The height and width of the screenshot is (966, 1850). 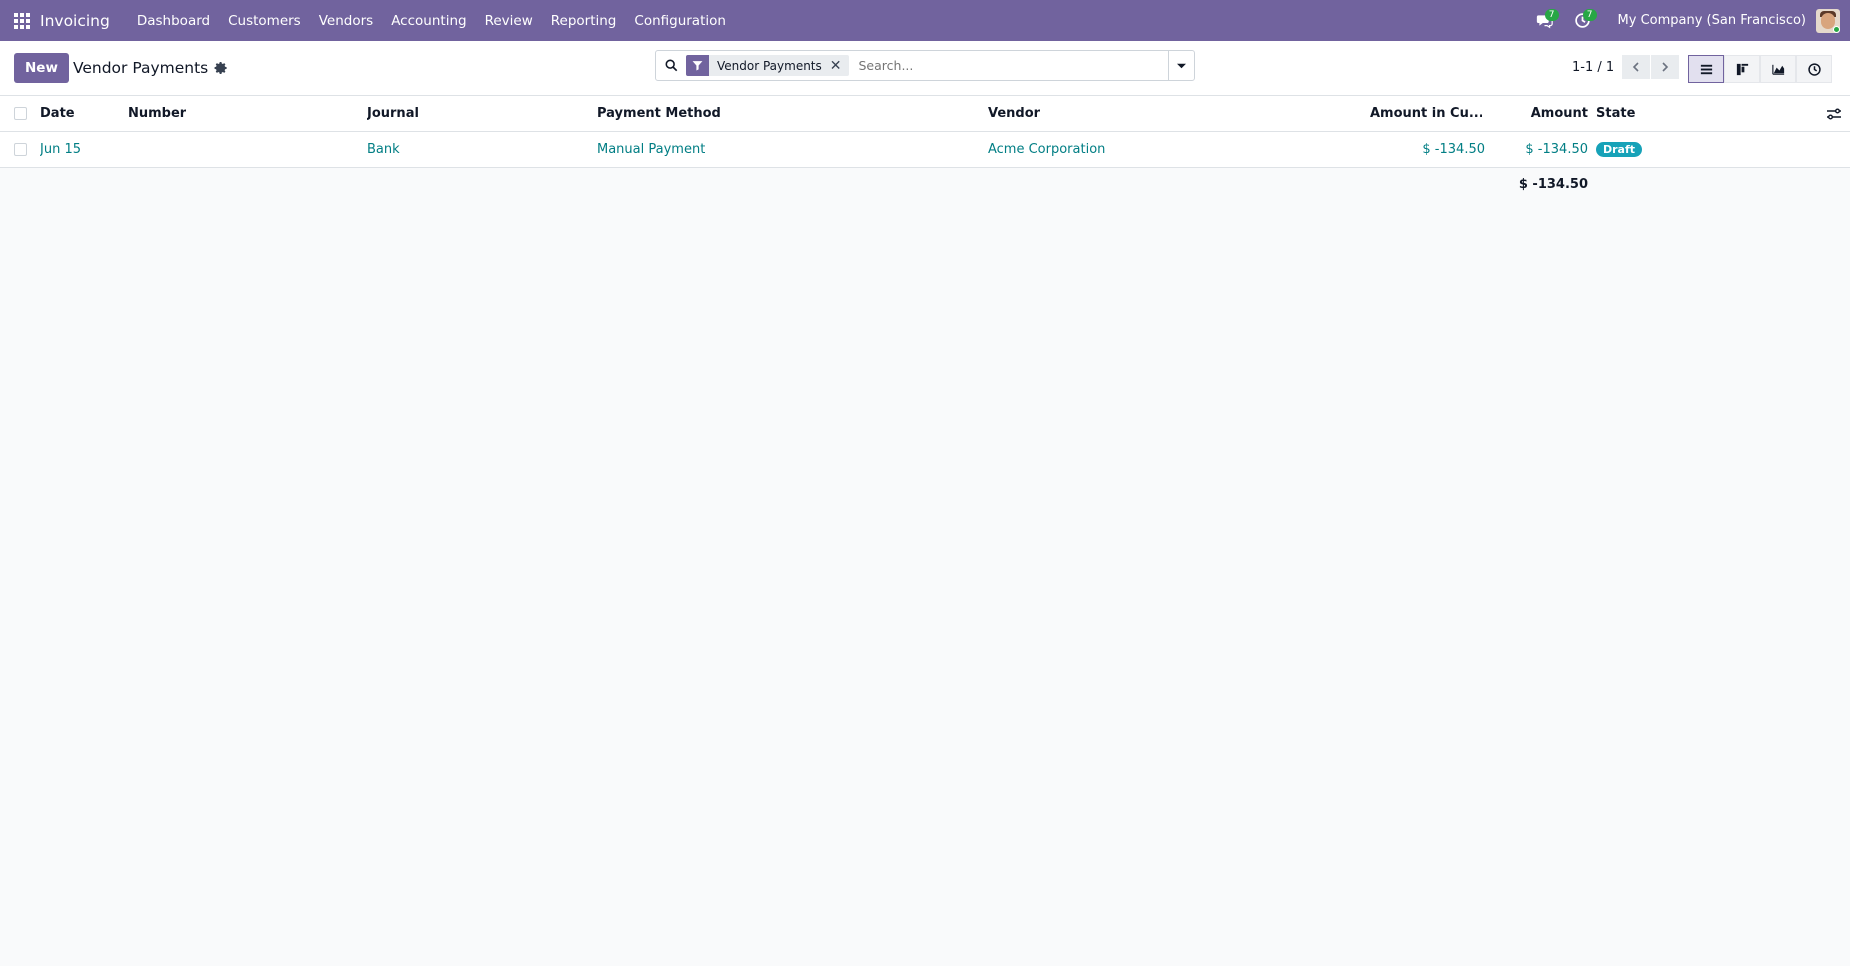 What do you see at coordinates (346, 21) in the screenshot?
I see `menu-item-vendors: Vendors` at bounding box center [346, 21].